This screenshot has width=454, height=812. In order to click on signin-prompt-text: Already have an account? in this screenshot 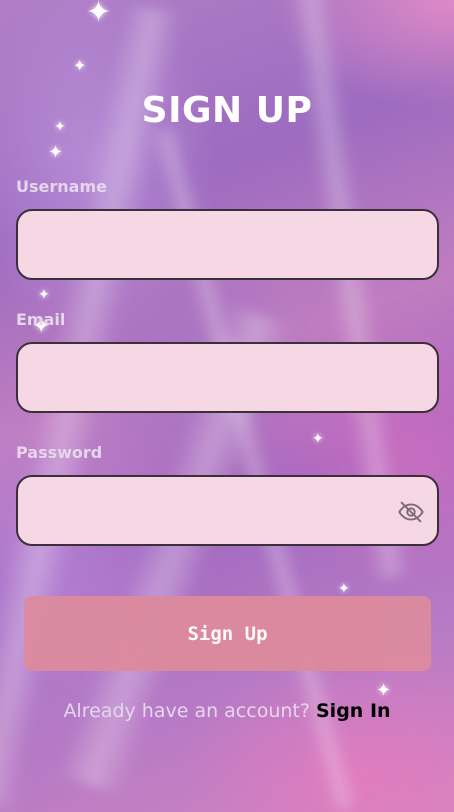, I will do `click(189, 711)`.